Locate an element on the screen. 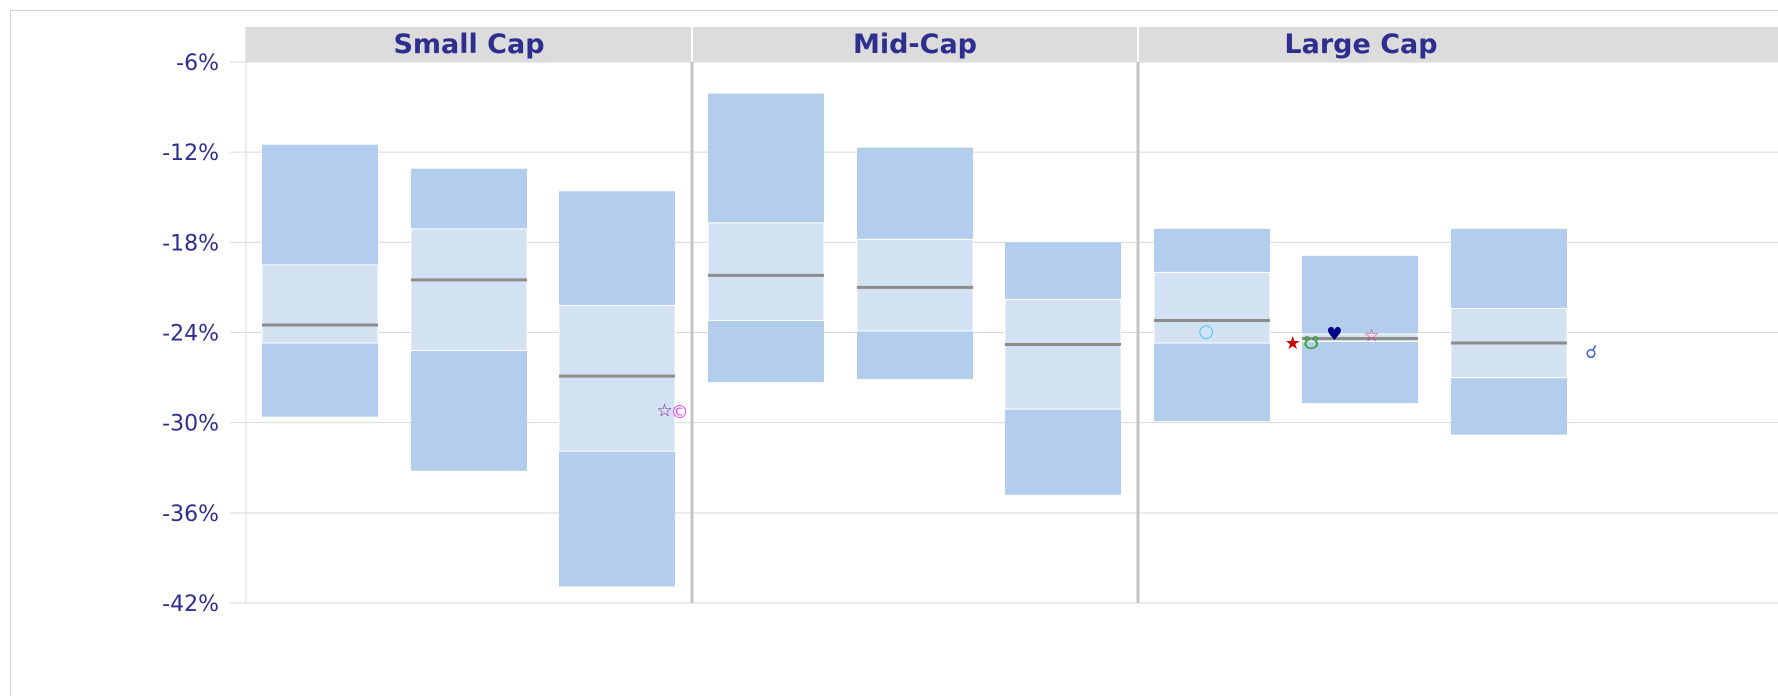 The width and height of the screenshot is (1778, 696). y-tick-label: -36% is located at coordinates (190, 514).